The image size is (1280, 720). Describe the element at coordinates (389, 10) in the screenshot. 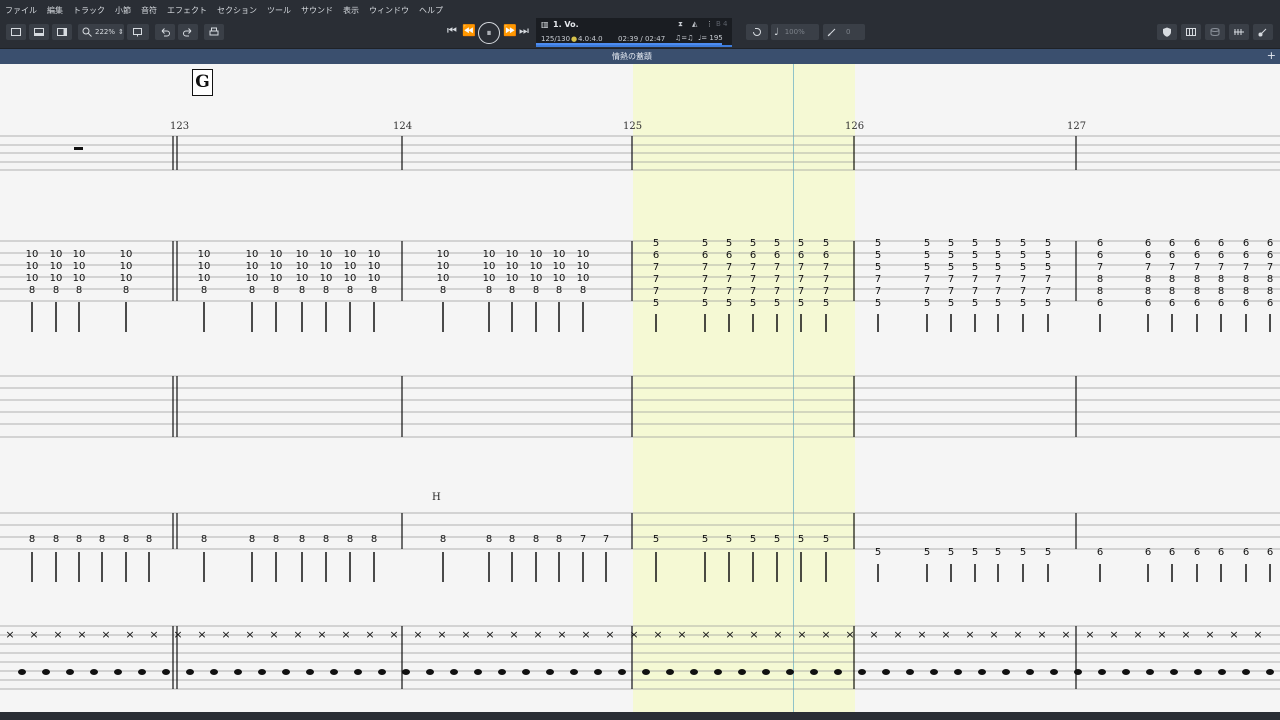

I see `menu-window: ウィンドウ` at that location.